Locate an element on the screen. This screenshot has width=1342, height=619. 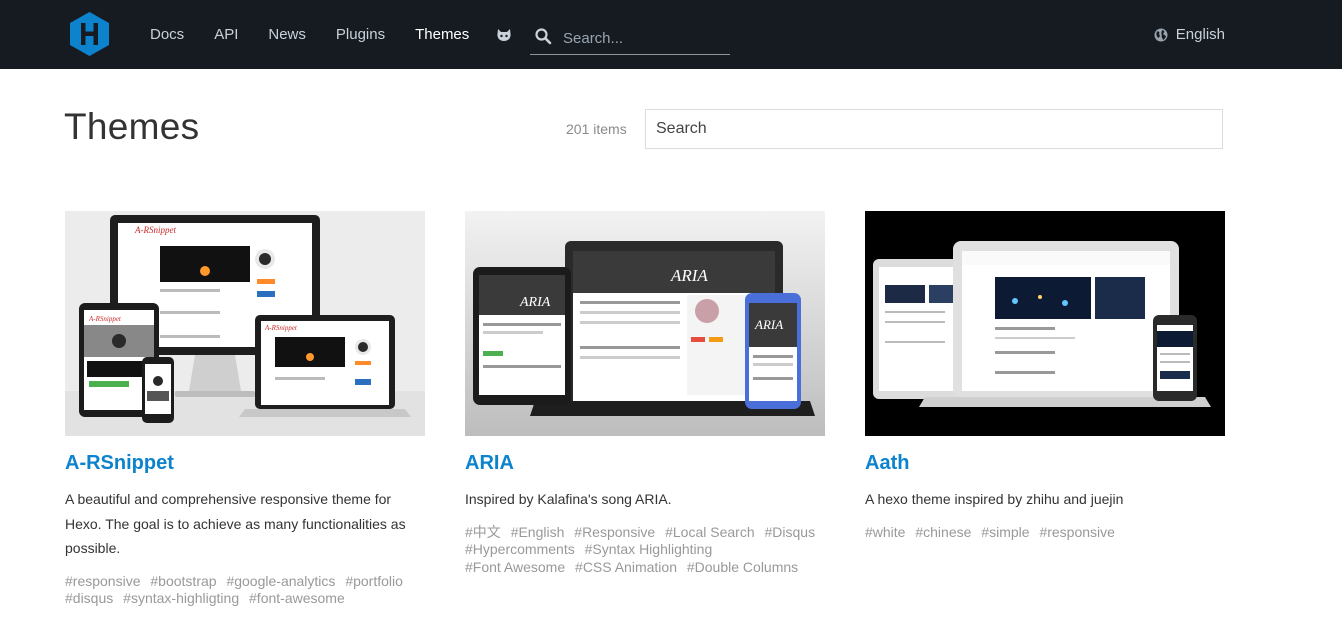
theme-thumbnail-aria: ARIA ARIA ARIA is located at coordinates (645, 323).